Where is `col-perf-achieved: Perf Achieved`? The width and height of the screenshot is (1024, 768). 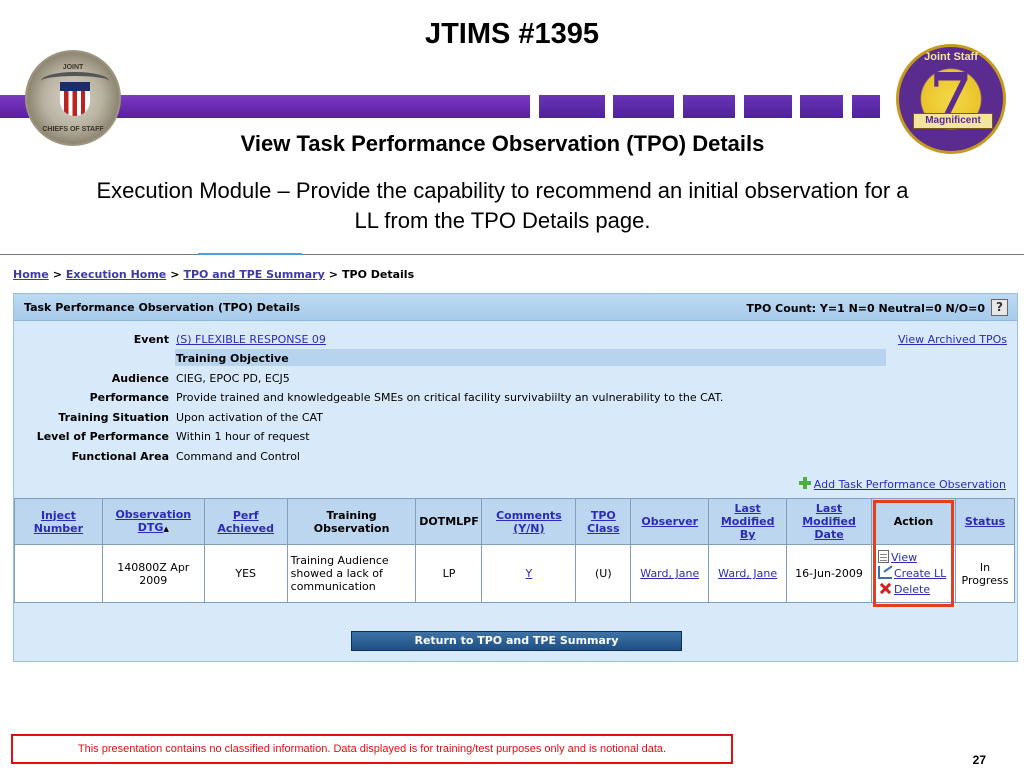
col-perf-achieved: Perf Achieved is located at coordinates (245, 521).